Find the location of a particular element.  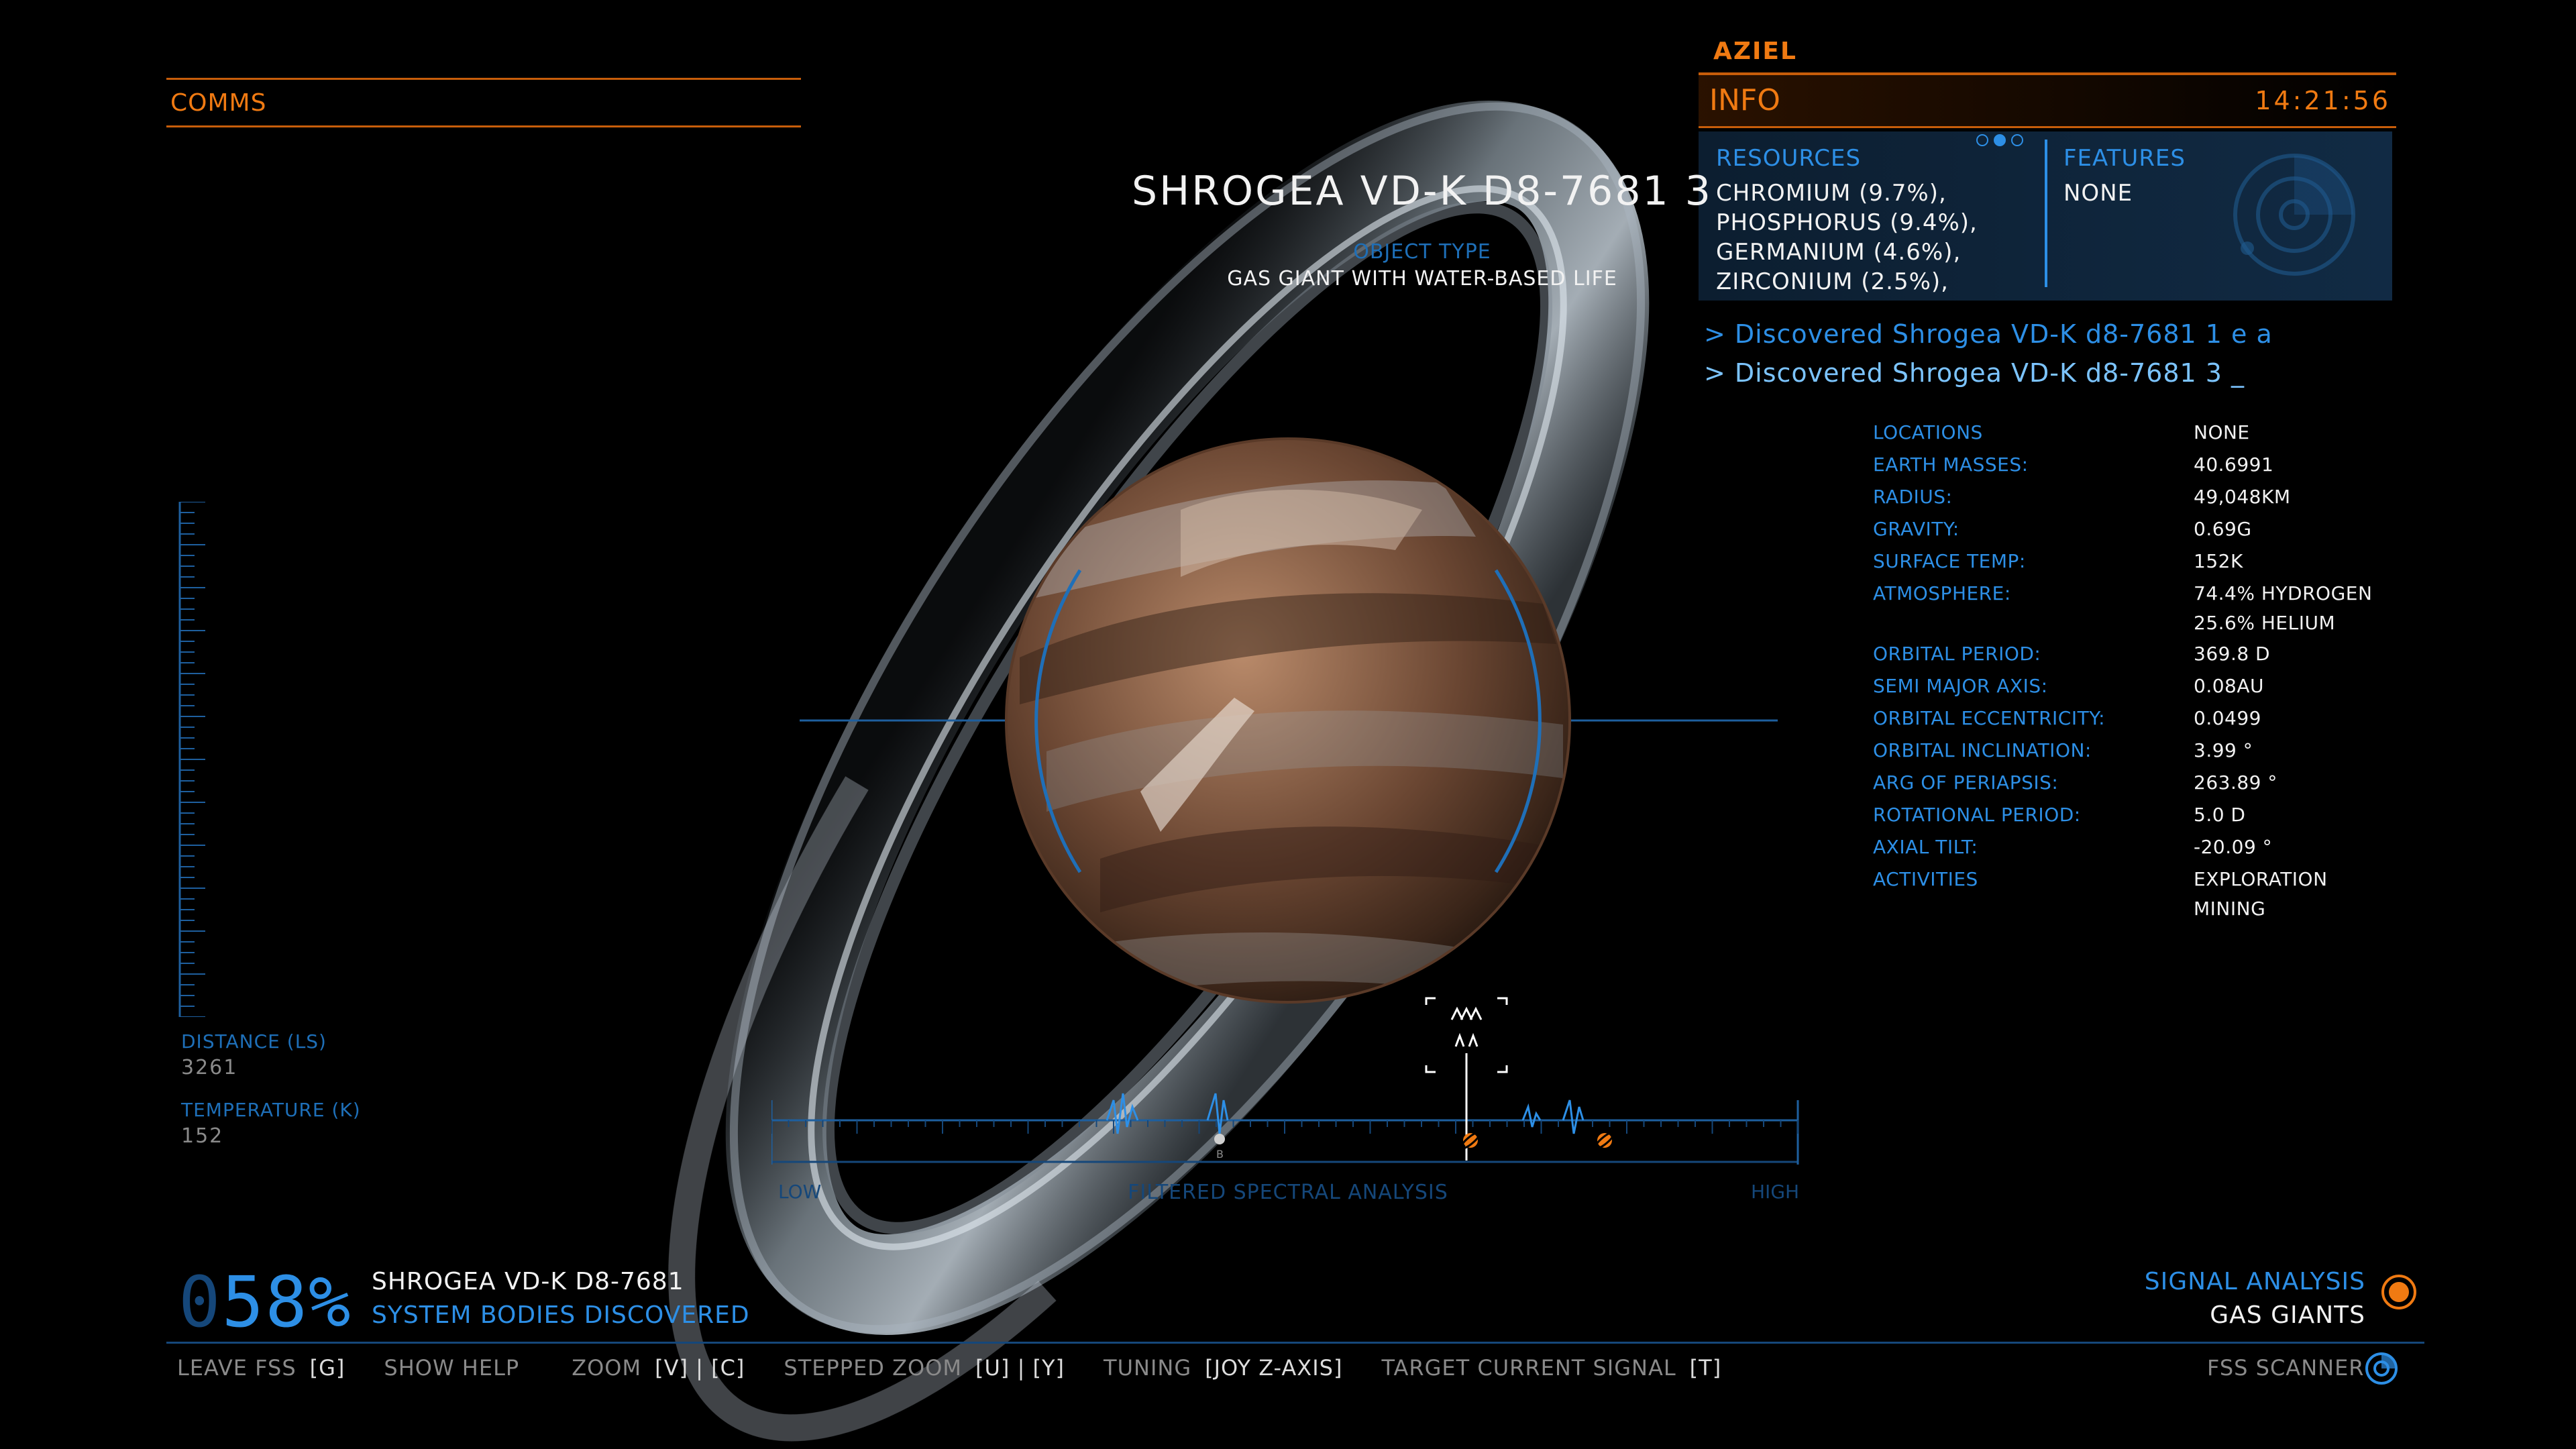

stat-label: ATMOSPHERE: is located at coordinates (1942, 593).